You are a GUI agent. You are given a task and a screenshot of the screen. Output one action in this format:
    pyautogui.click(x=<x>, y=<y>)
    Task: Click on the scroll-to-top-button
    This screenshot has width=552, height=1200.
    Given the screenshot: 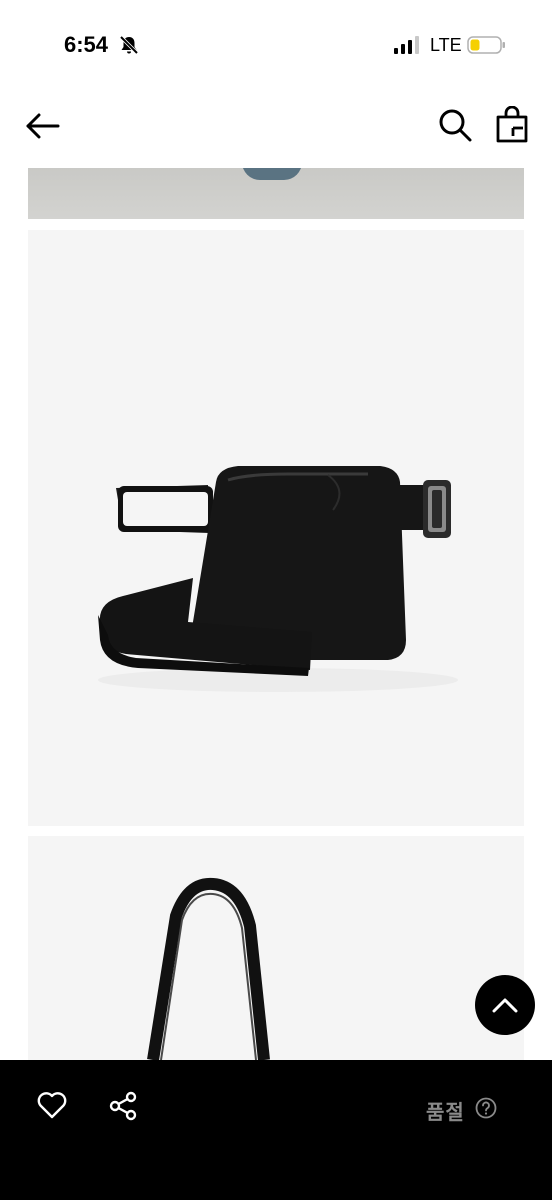 What is the action you would take?
    pyautogui.click(x=505, y=1005)
    